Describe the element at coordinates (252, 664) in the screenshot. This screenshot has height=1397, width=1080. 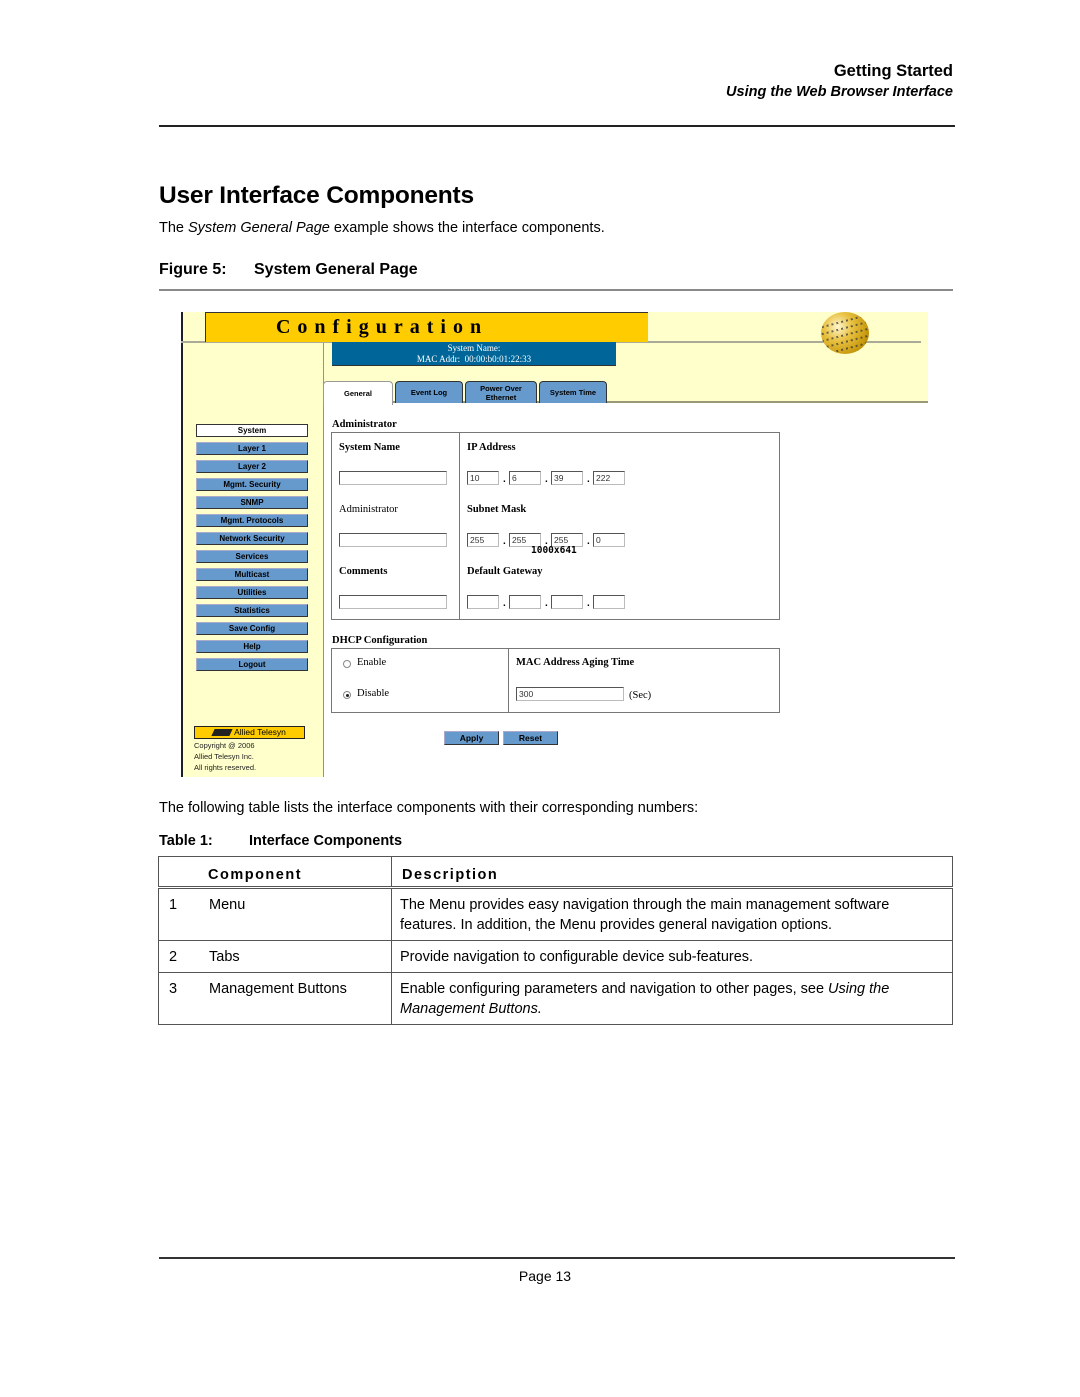
I see `menu-item-logout: Logout` at that location.